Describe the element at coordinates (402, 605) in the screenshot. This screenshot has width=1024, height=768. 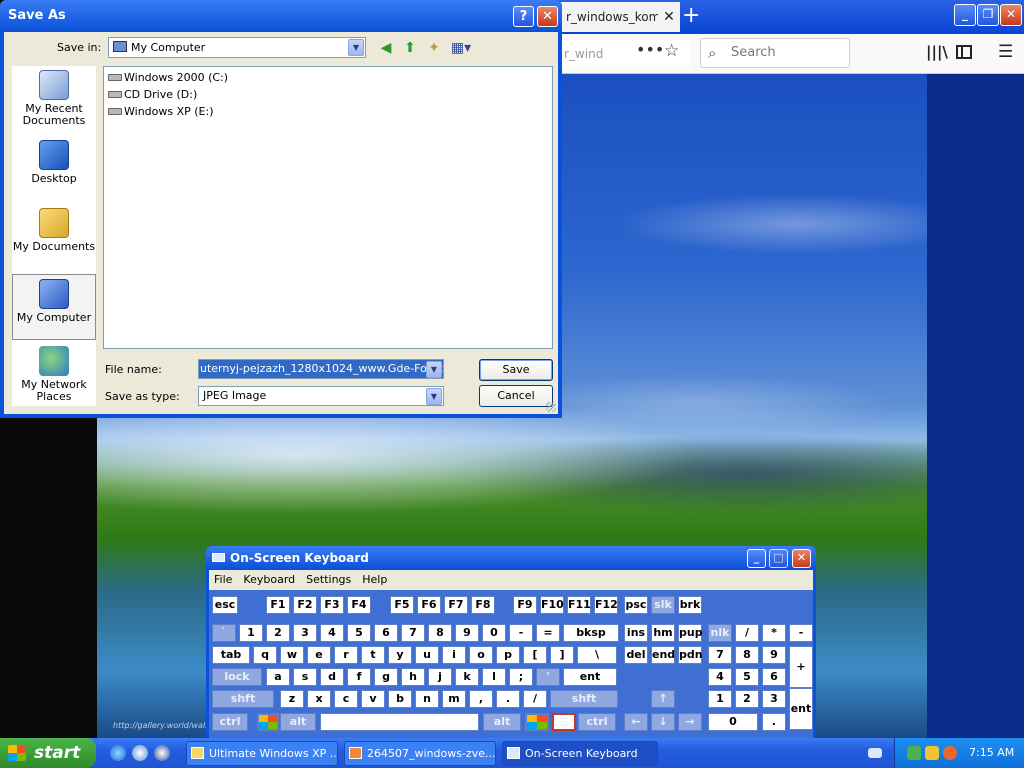
I see `key-fn-5: F5` at that location.